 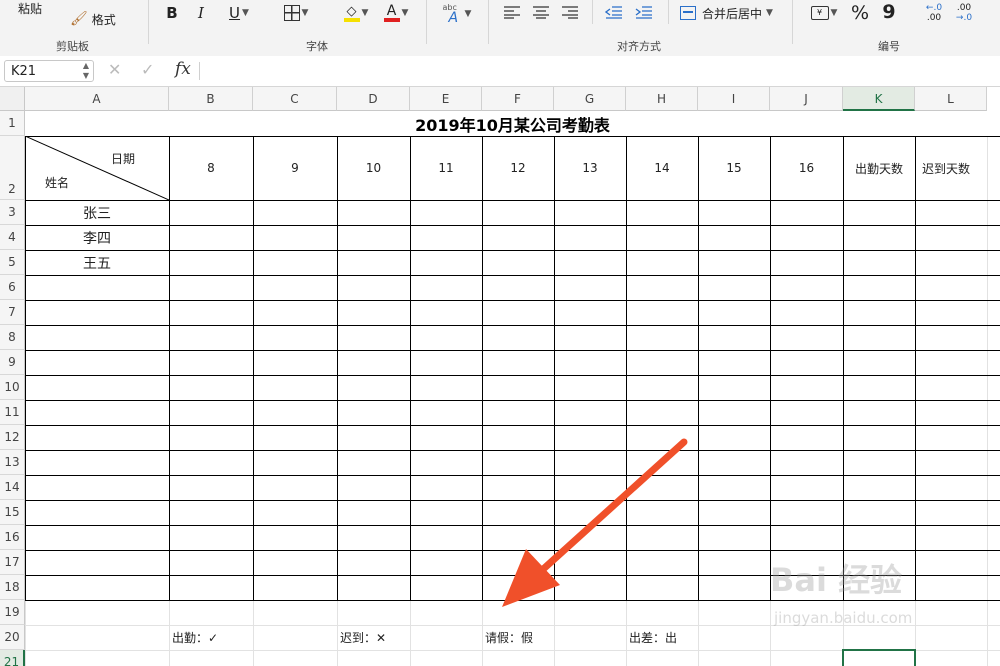 I want to click on row-header-18: 18, so click(x=12, y=587).